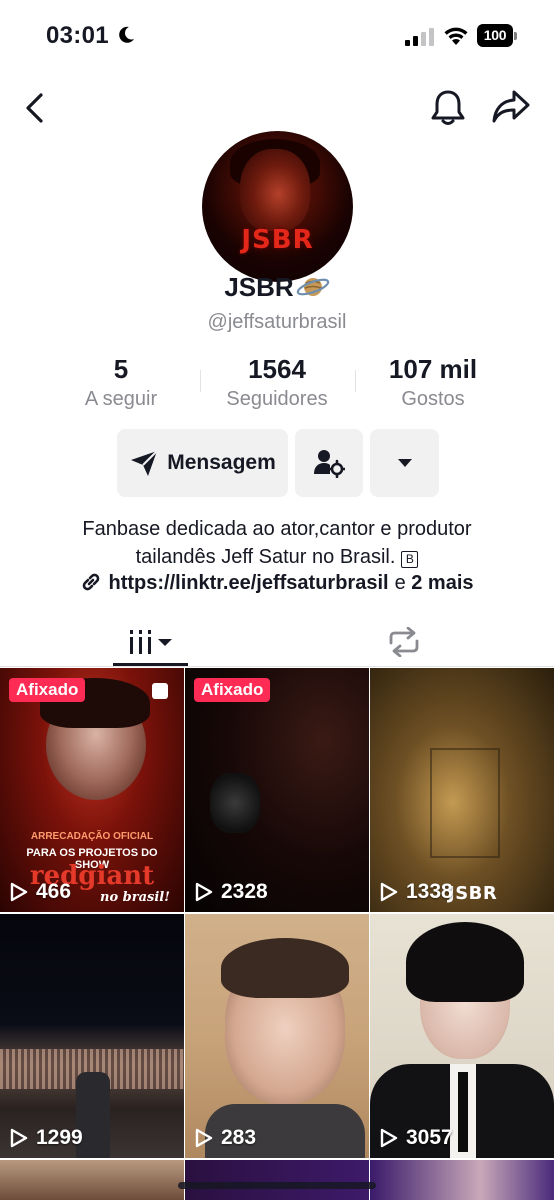 The width and height of the screenshot is (554, 1200). I want to click on view-count-value: 1338, so click(429, 891).